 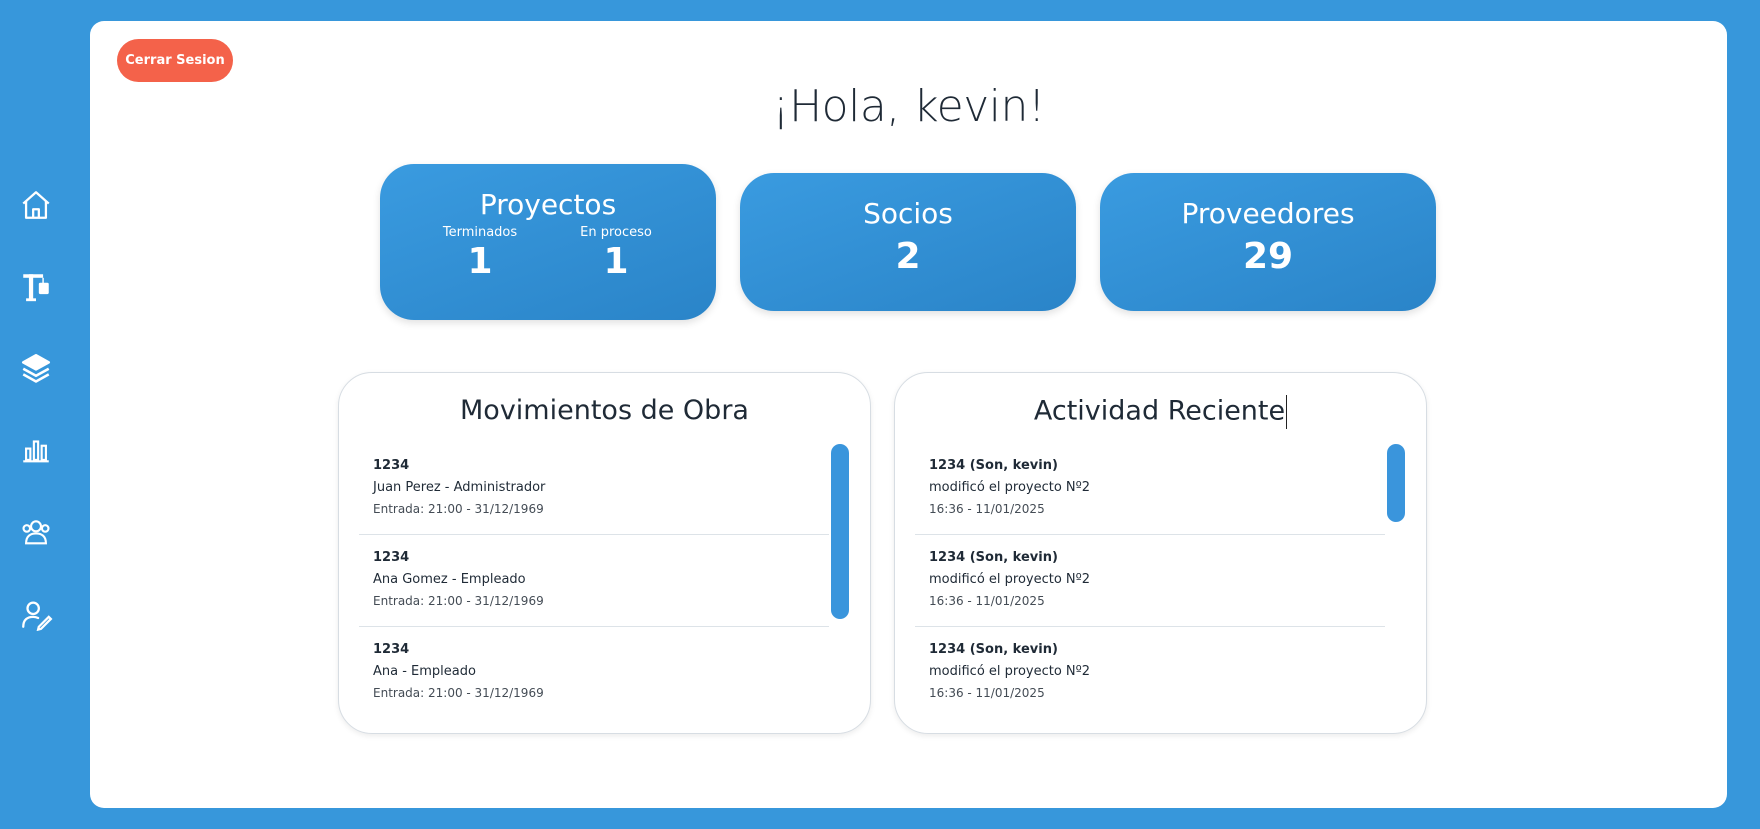 I want to click on user-edit-icon, so click(x=37, y=616).